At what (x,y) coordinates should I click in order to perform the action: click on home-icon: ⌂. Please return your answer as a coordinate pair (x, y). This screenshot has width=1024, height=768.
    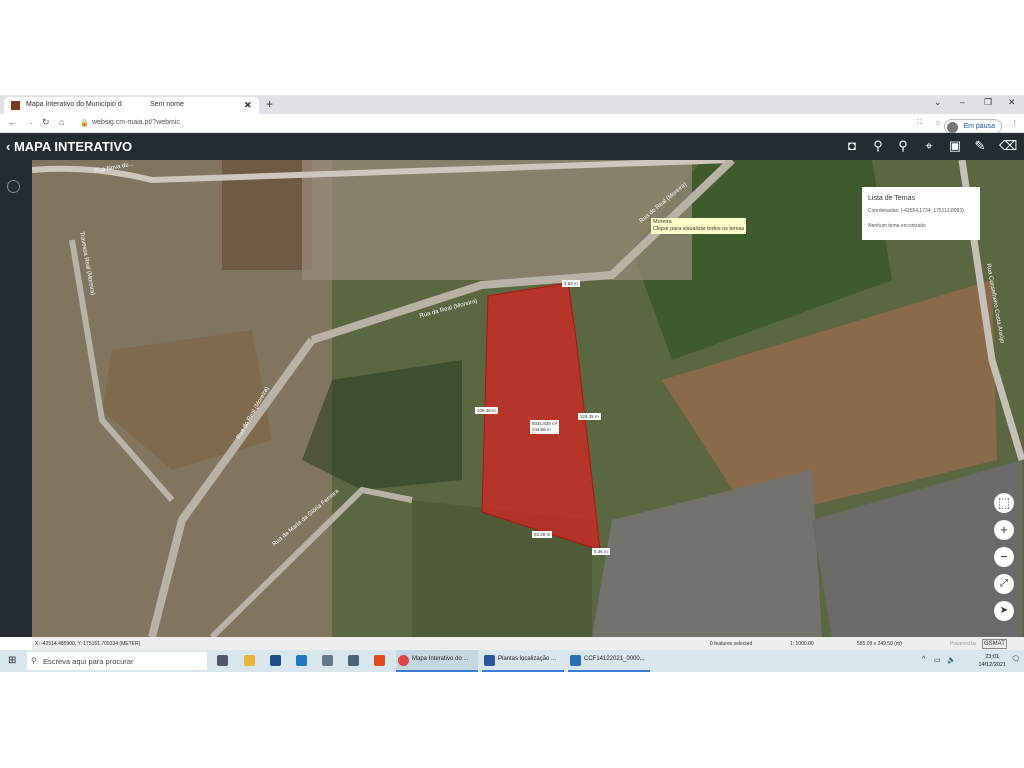
    Looking at the image, I should click on (61, 122).